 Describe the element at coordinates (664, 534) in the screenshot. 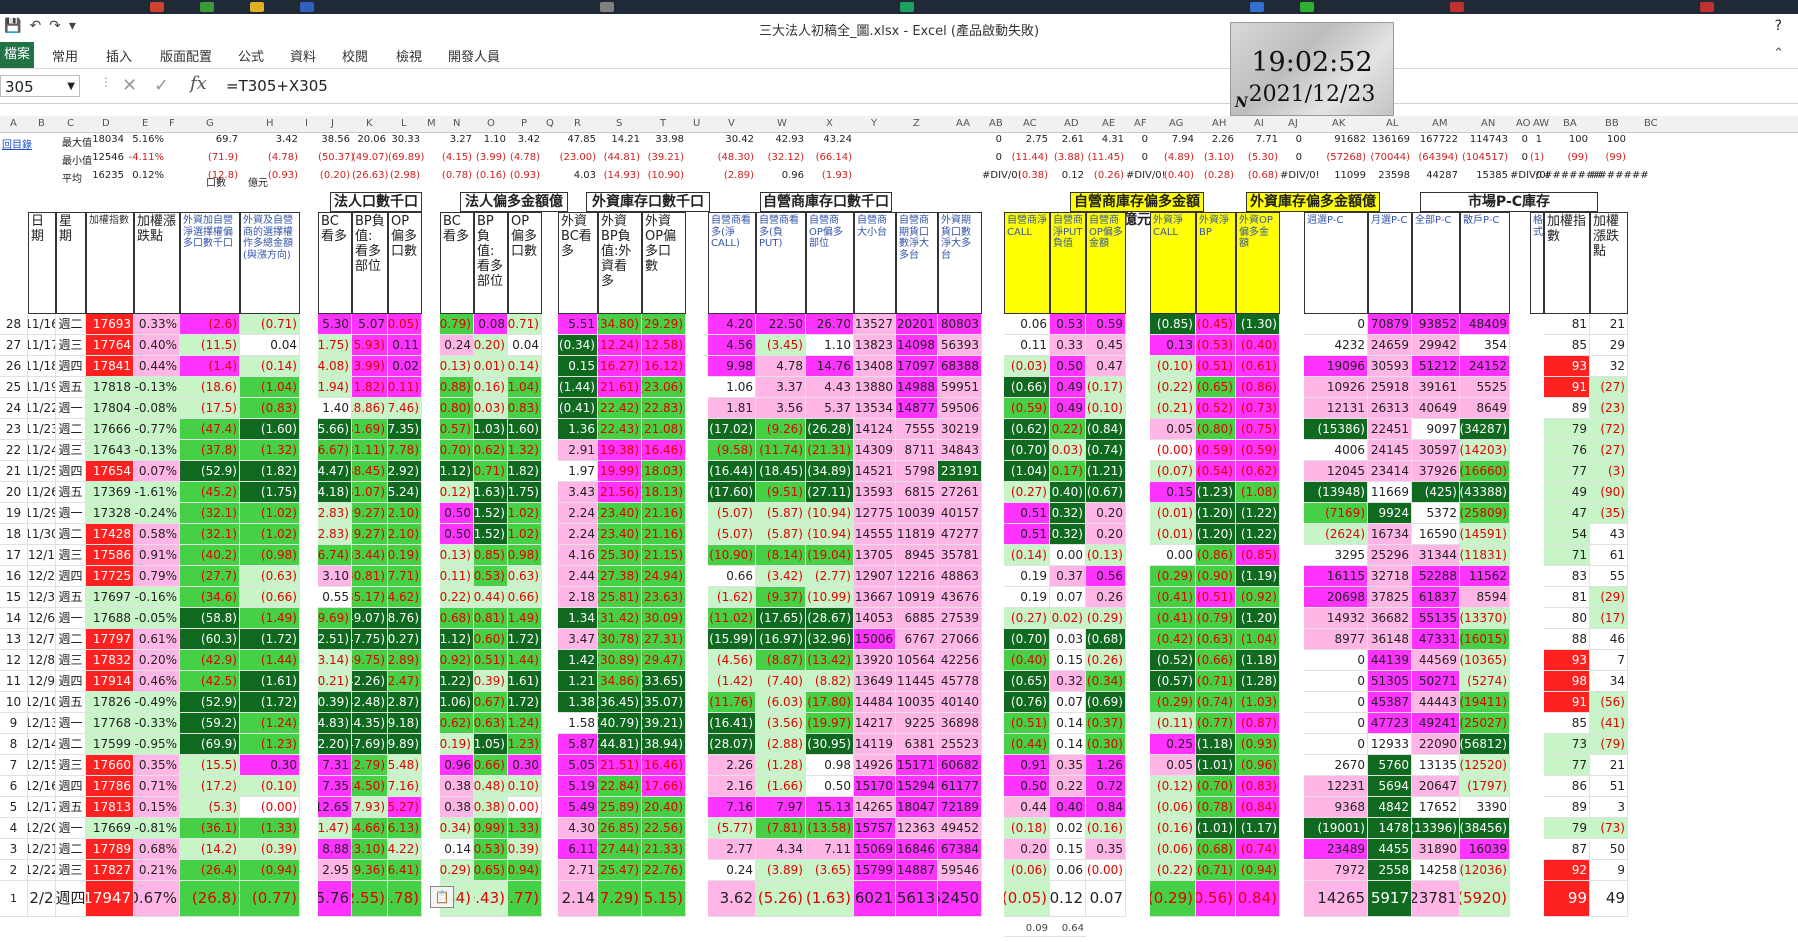

I see `table-cell: (21.16)` at that location.